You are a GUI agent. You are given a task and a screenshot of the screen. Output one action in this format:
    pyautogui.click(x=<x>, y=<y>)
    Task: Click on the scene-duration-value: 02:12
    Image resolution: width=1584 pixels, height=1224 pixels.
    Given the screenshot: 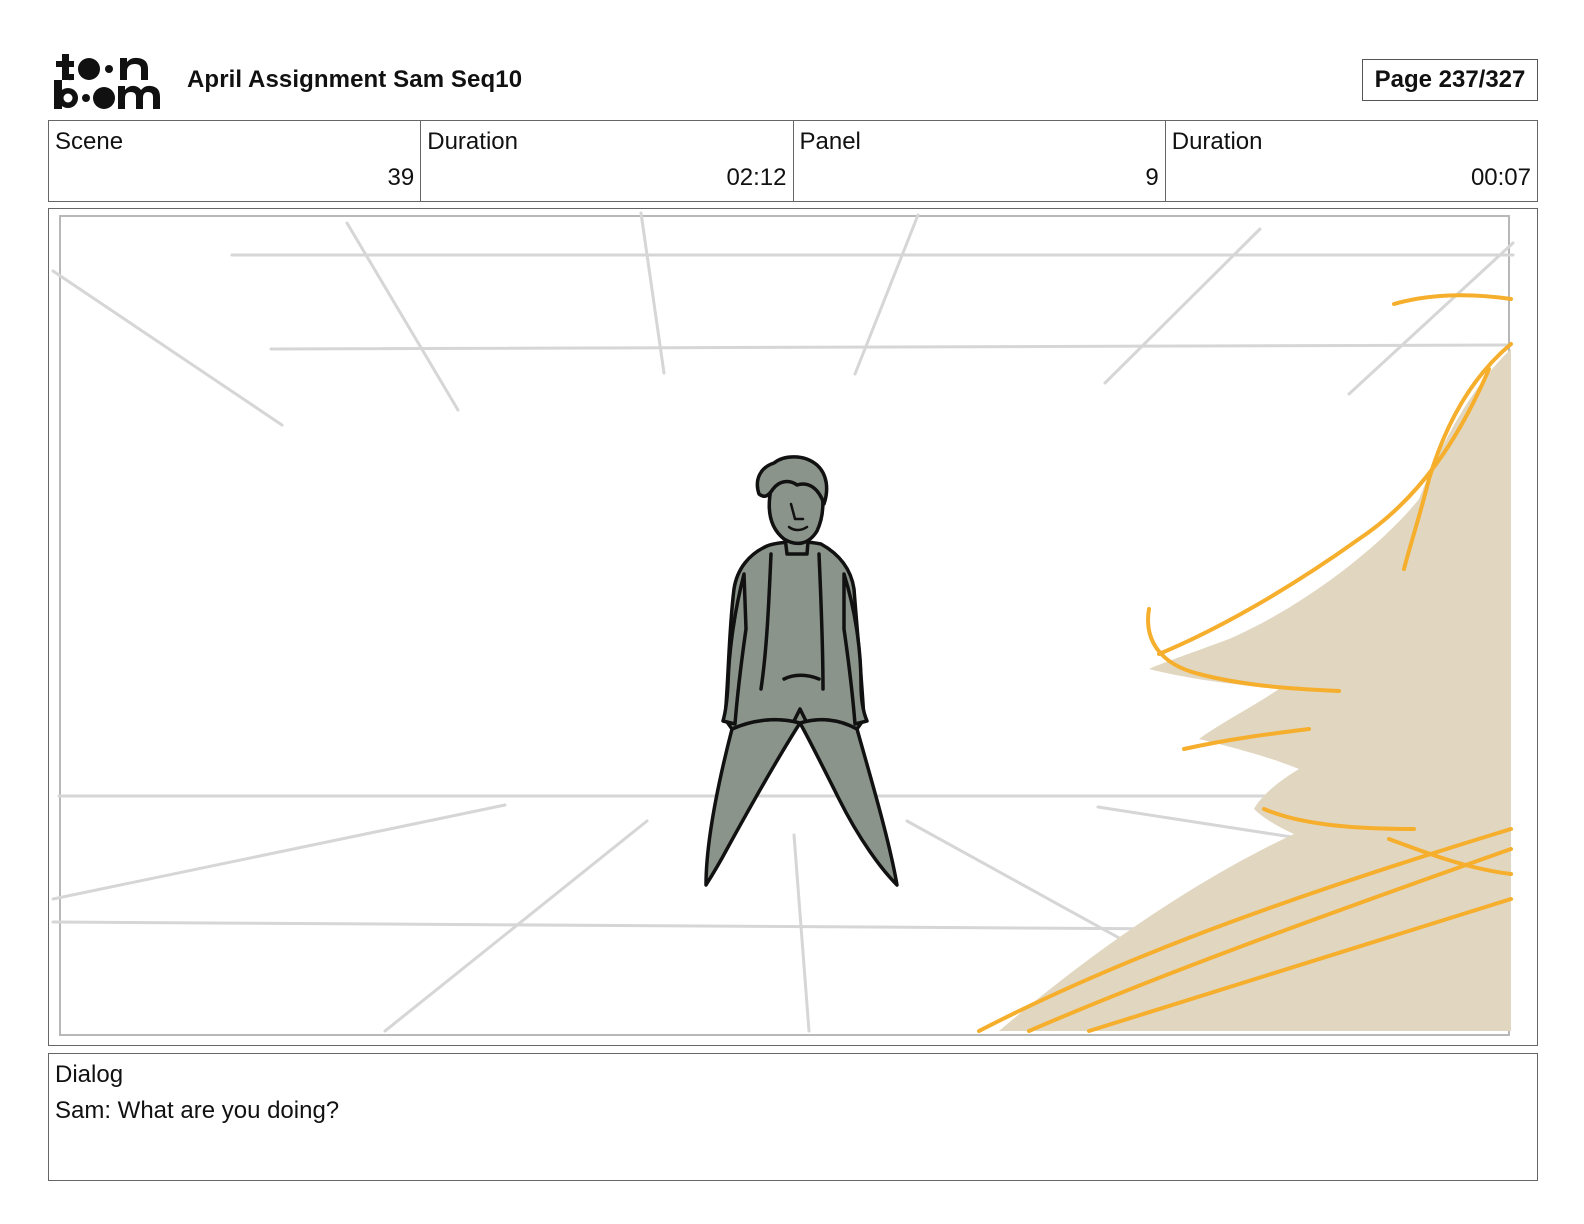 What is the action you would take?
    pyautogui.click(x=756, y=177)
    